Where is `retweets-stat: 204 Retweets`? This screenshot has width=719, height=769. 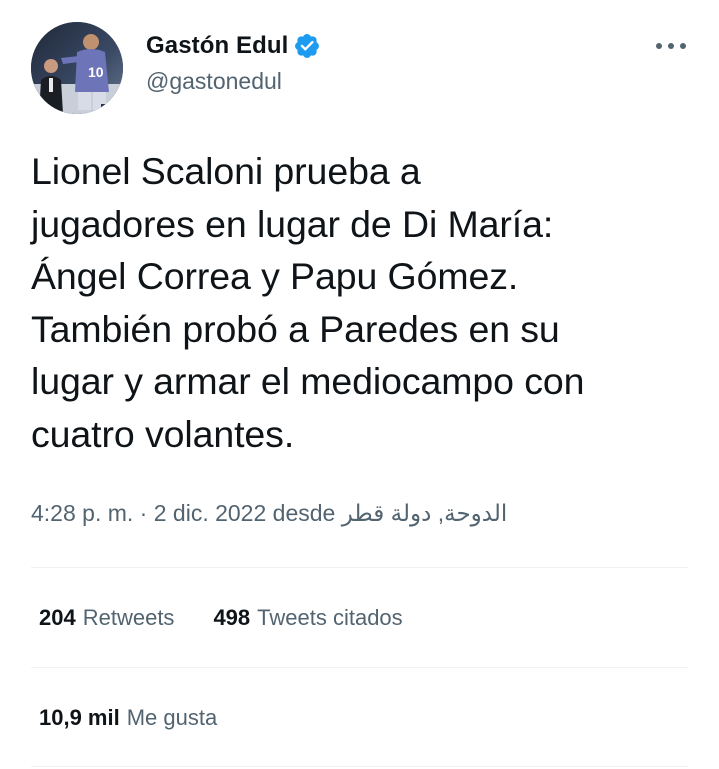
retweets-stat: 204 Retweets is located at coordinates (106, 618).